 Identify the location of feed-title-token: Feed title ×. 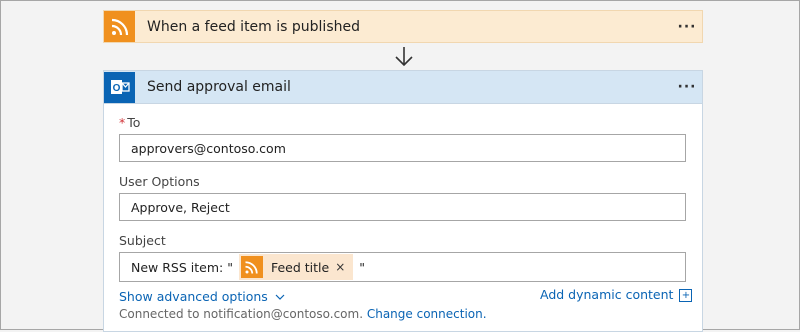
(296, 267).